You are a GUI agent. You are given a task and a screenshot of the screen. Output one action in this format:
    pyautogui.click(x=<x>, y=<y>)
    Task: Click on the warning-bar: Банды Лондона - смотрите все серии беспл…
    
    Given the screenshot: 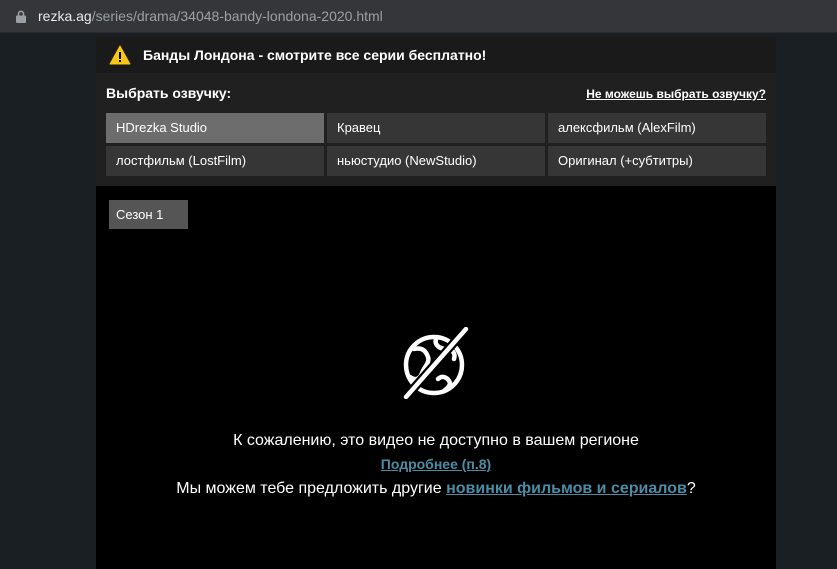 What is the action you would take?
    pyautogui.click(x=436, y=55)
    